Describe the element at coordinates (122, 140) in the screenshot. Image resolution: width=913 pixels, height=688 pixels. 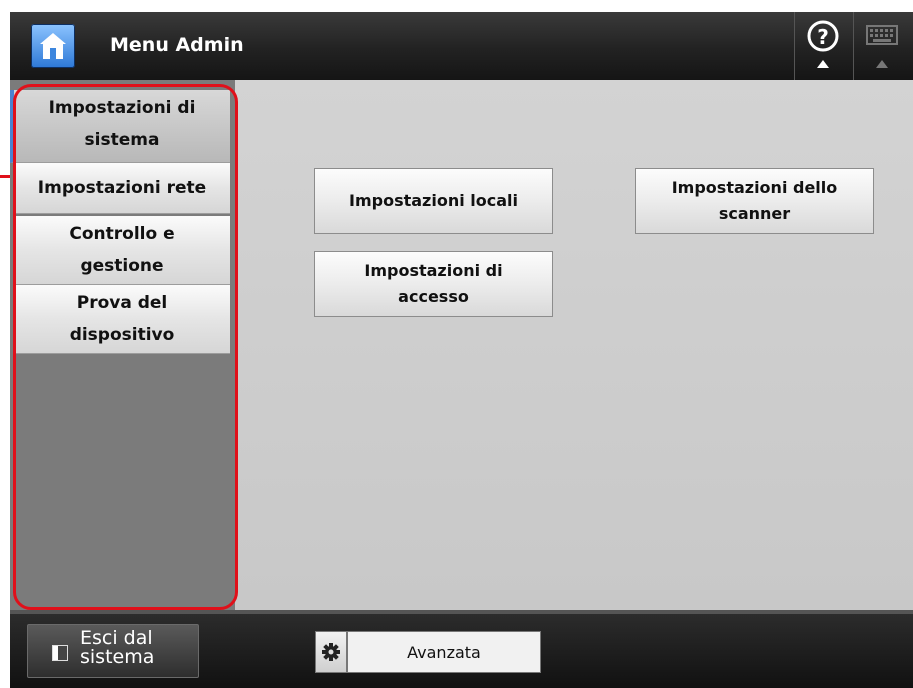
I see `sidebar-item-label: sistema` at that location.